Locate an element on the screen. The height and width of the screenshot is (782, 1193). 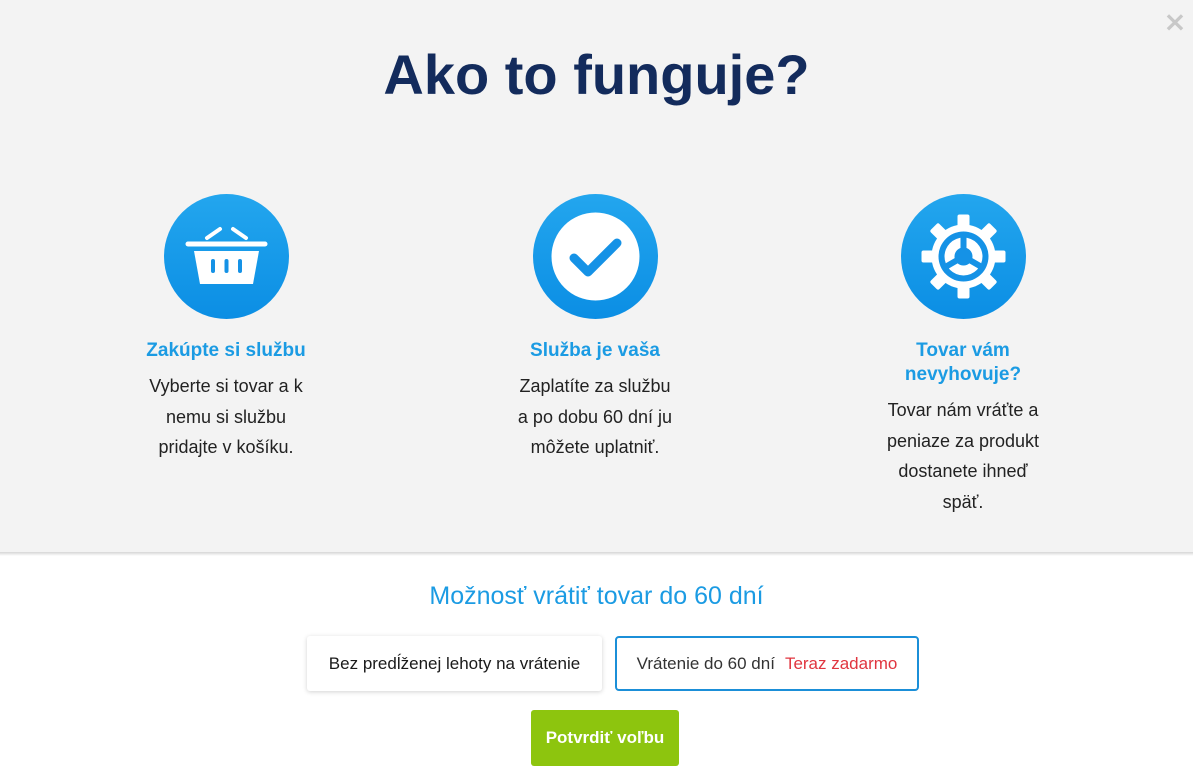
page-title: Ako to funguje? is located at coordinates (596, 74).